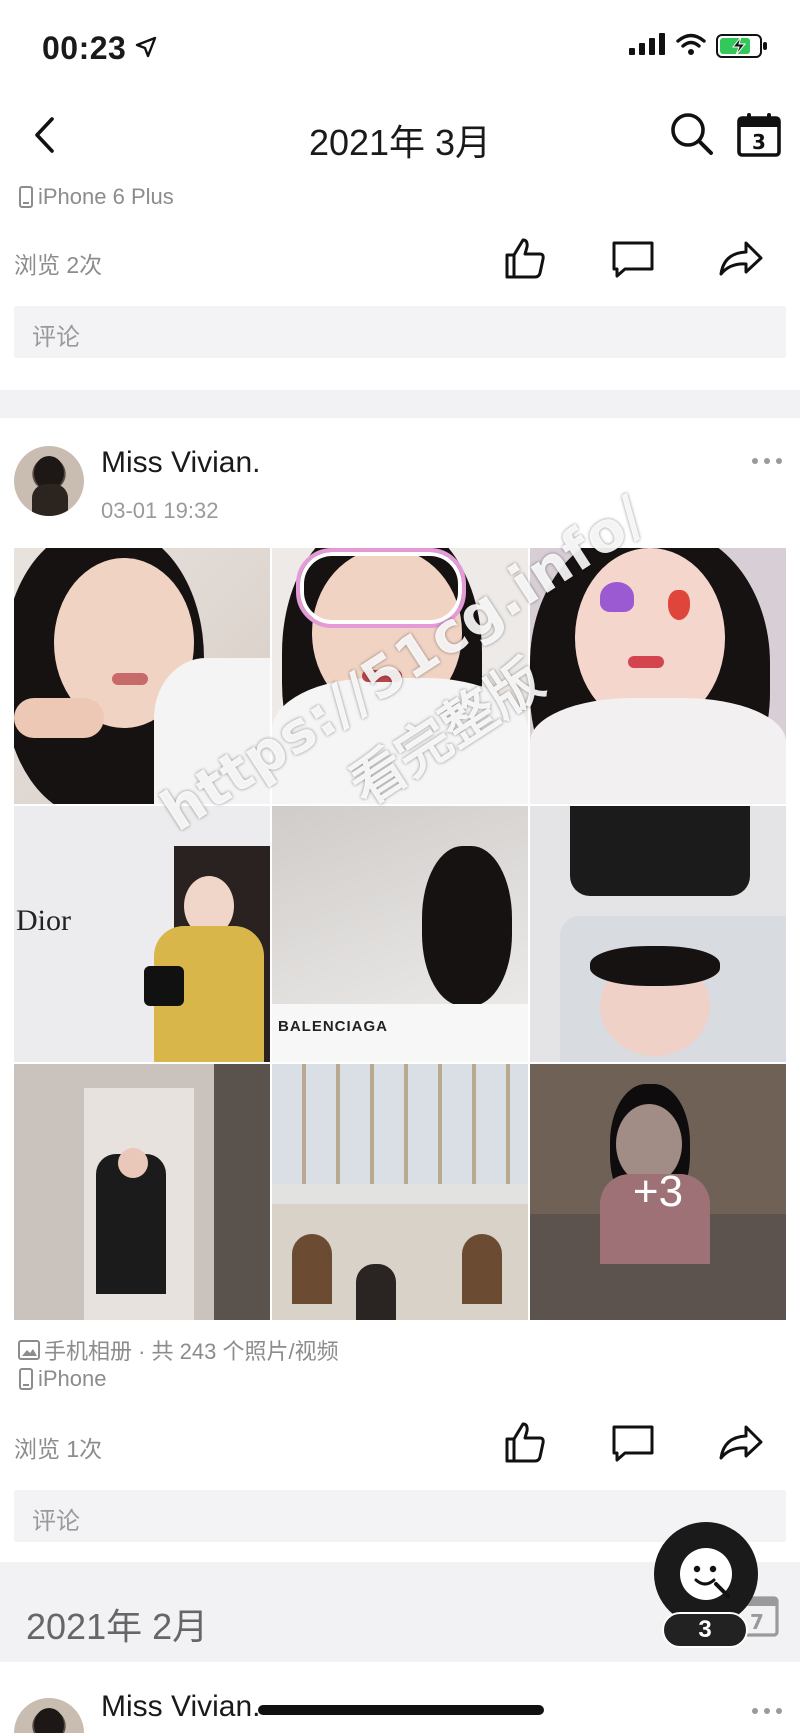 Image resolution: width=800 pixels, height=1733 pixels. I want to click on photo-album-icon, so click(29, 1350).